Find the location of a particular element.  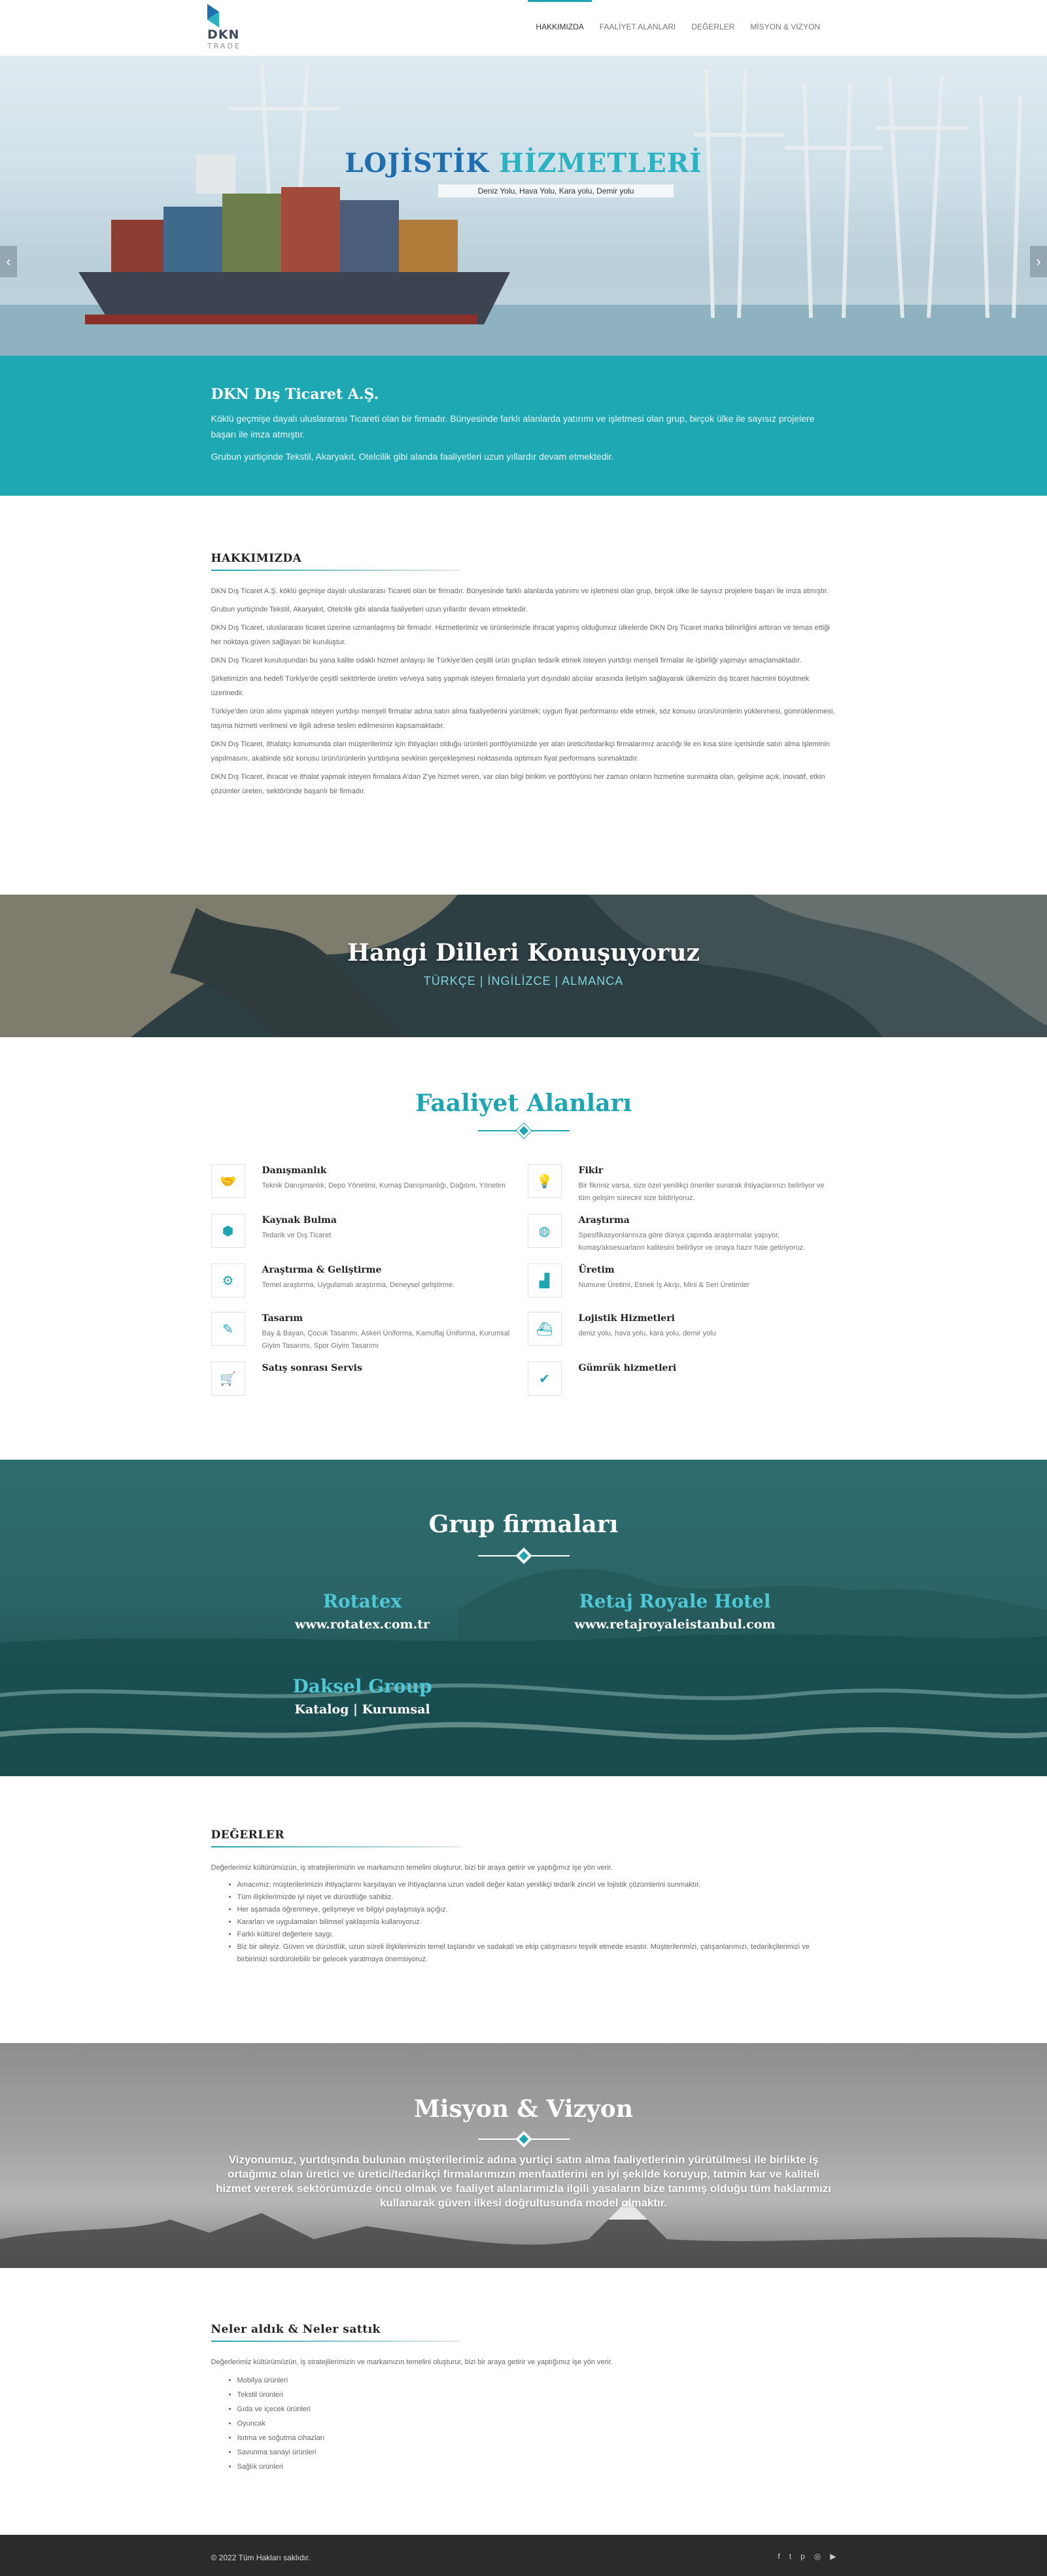

site-footer: © 2022 Tüm Hakları saklıdır. f t p ◎ ▶ is located at coordinates (523, 2556).